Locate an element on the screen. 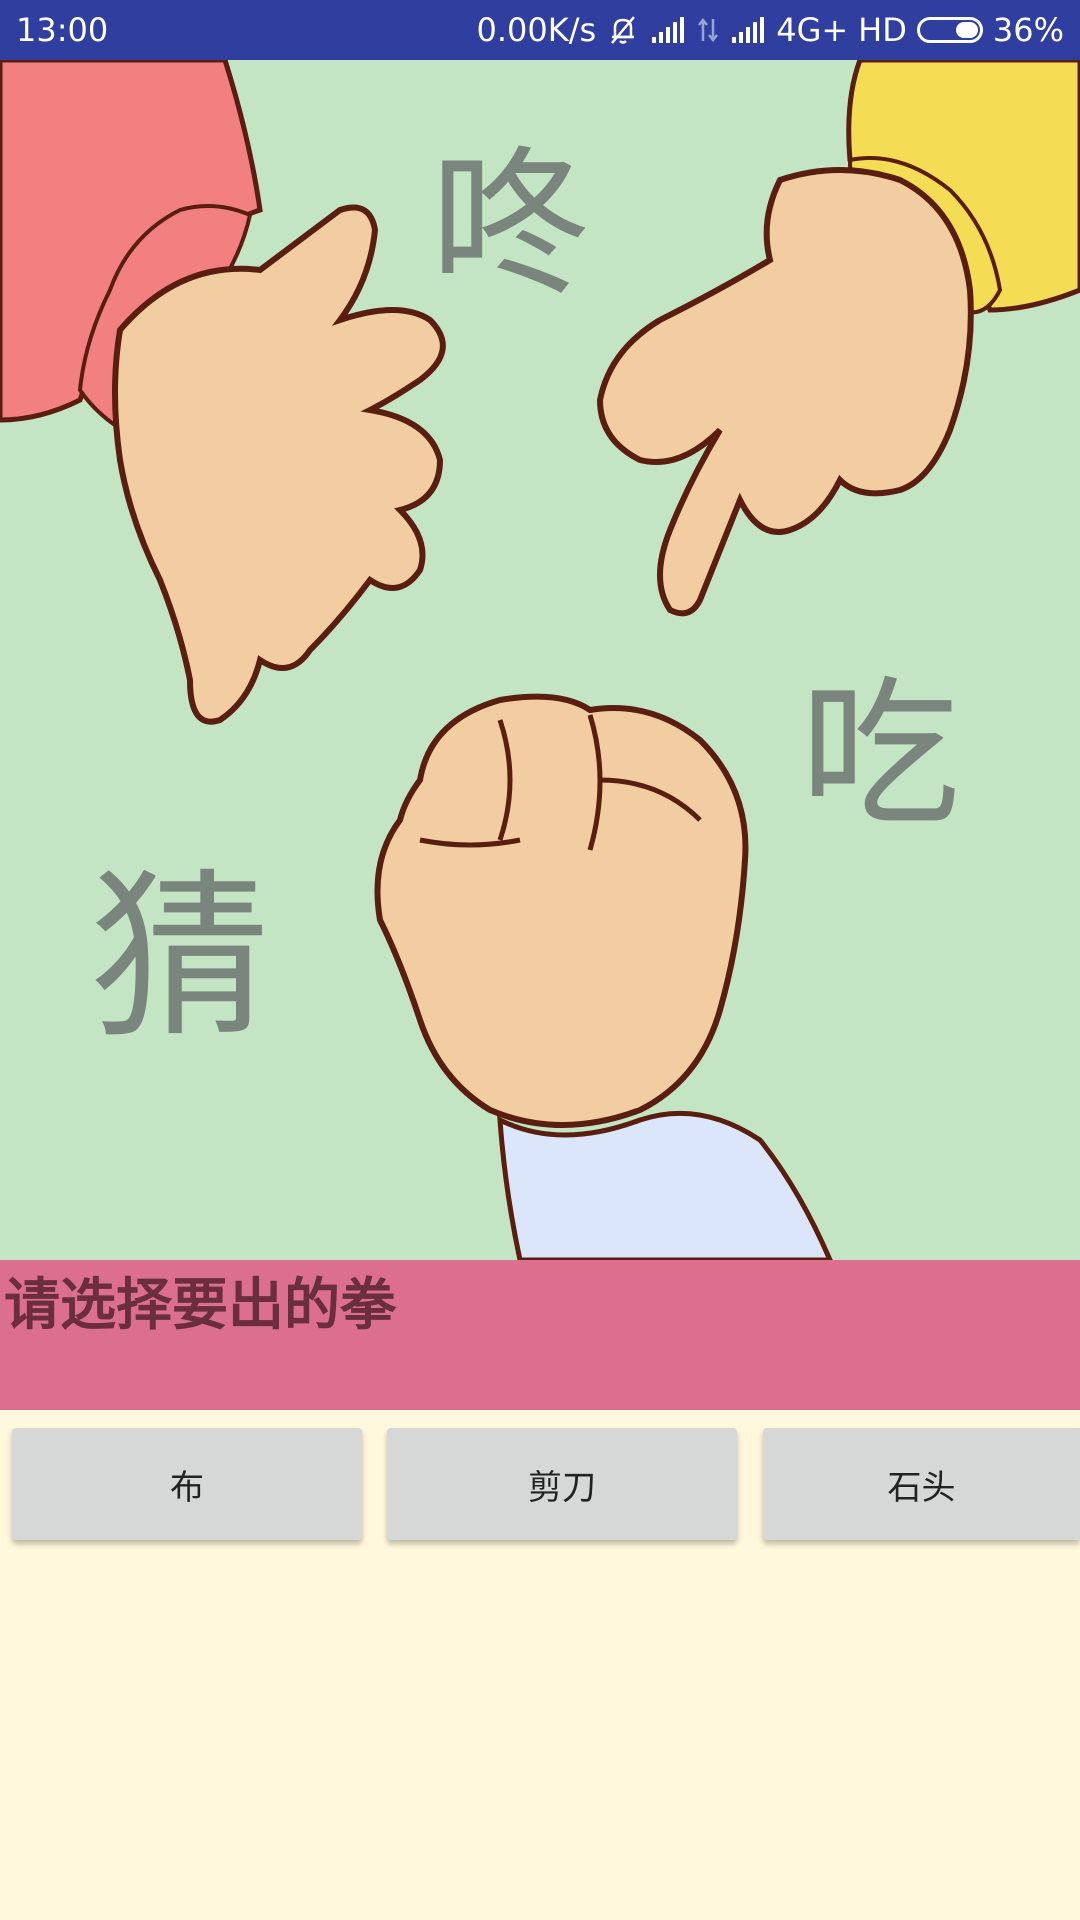 The height and width of the screenshot is (1920, 1080). prompt-bar: 请选择要出的拳 is located at coordinates (540, 1335).